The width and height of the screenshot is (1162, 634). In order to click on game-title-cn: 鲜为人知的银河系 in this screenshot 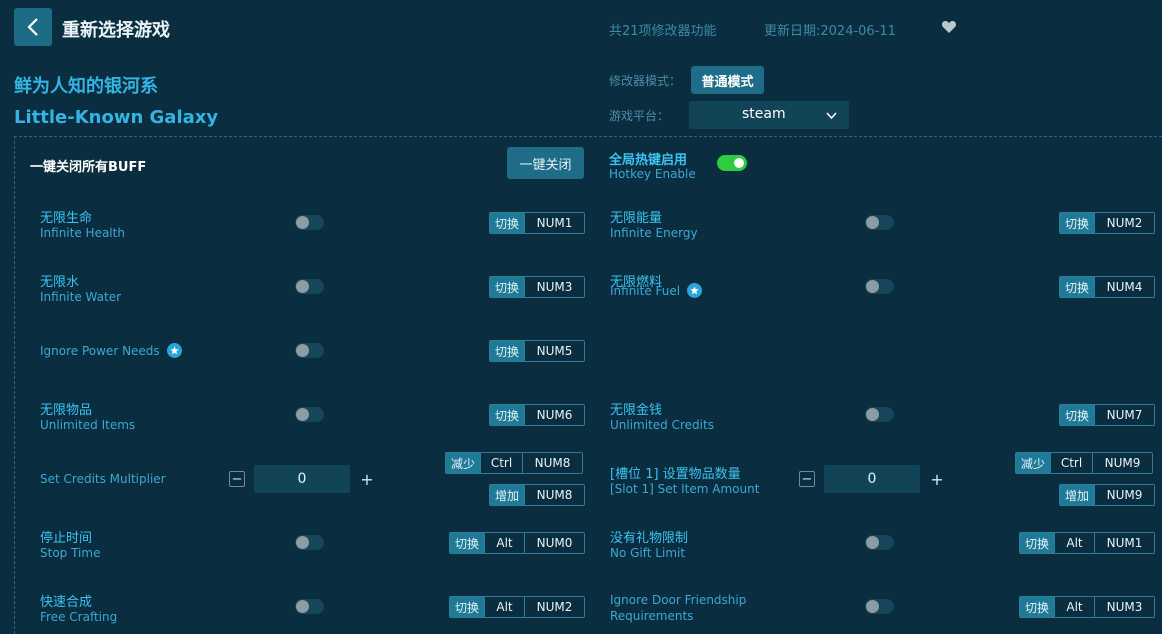, I will do `click(86, 86)`.